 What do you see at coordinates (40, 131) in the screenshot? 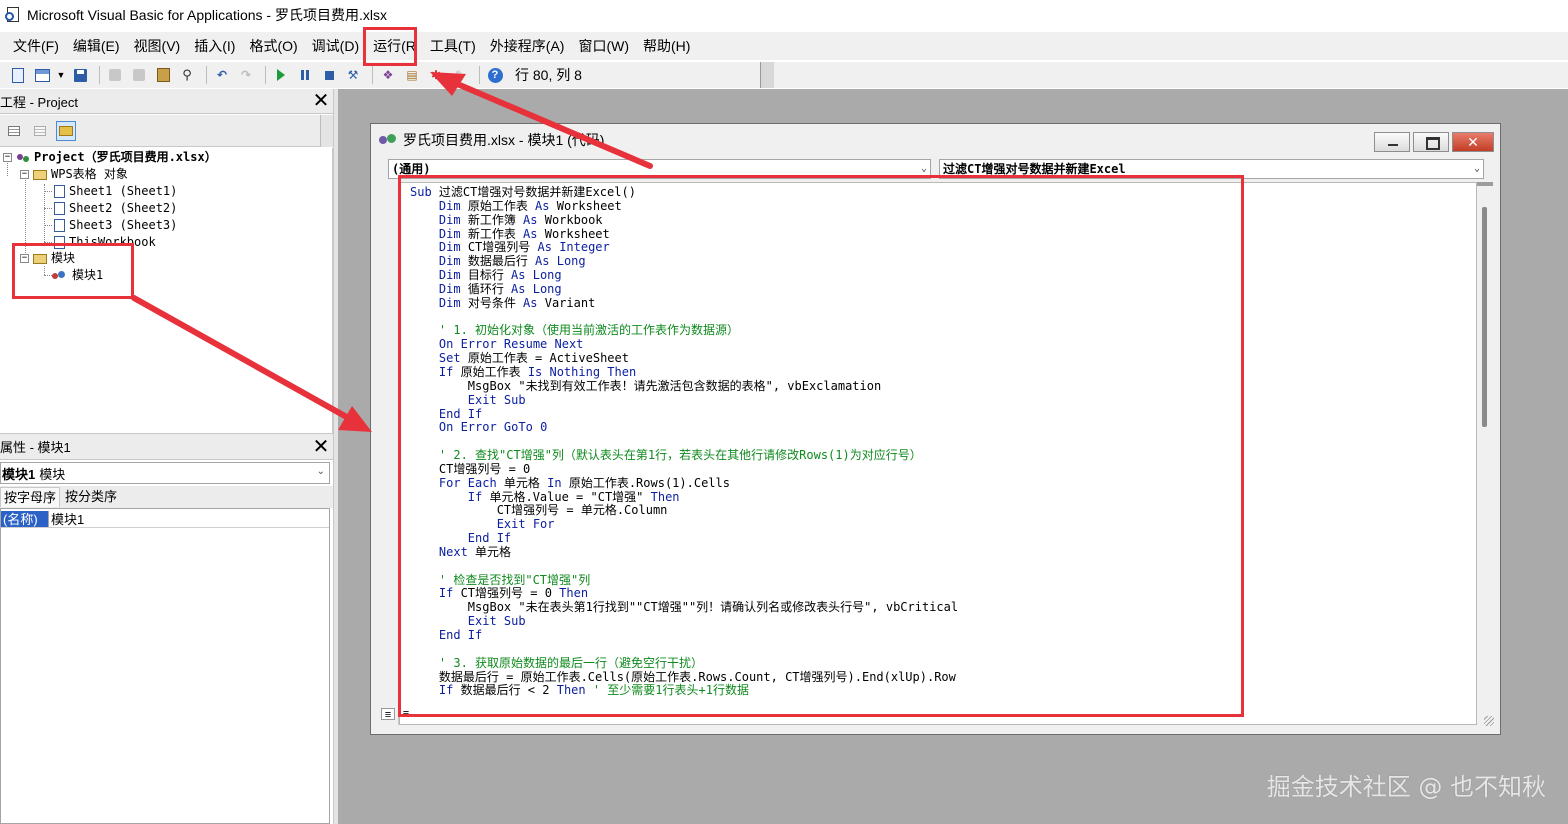
I see `view-object-button` at bounding box center [40, 131].